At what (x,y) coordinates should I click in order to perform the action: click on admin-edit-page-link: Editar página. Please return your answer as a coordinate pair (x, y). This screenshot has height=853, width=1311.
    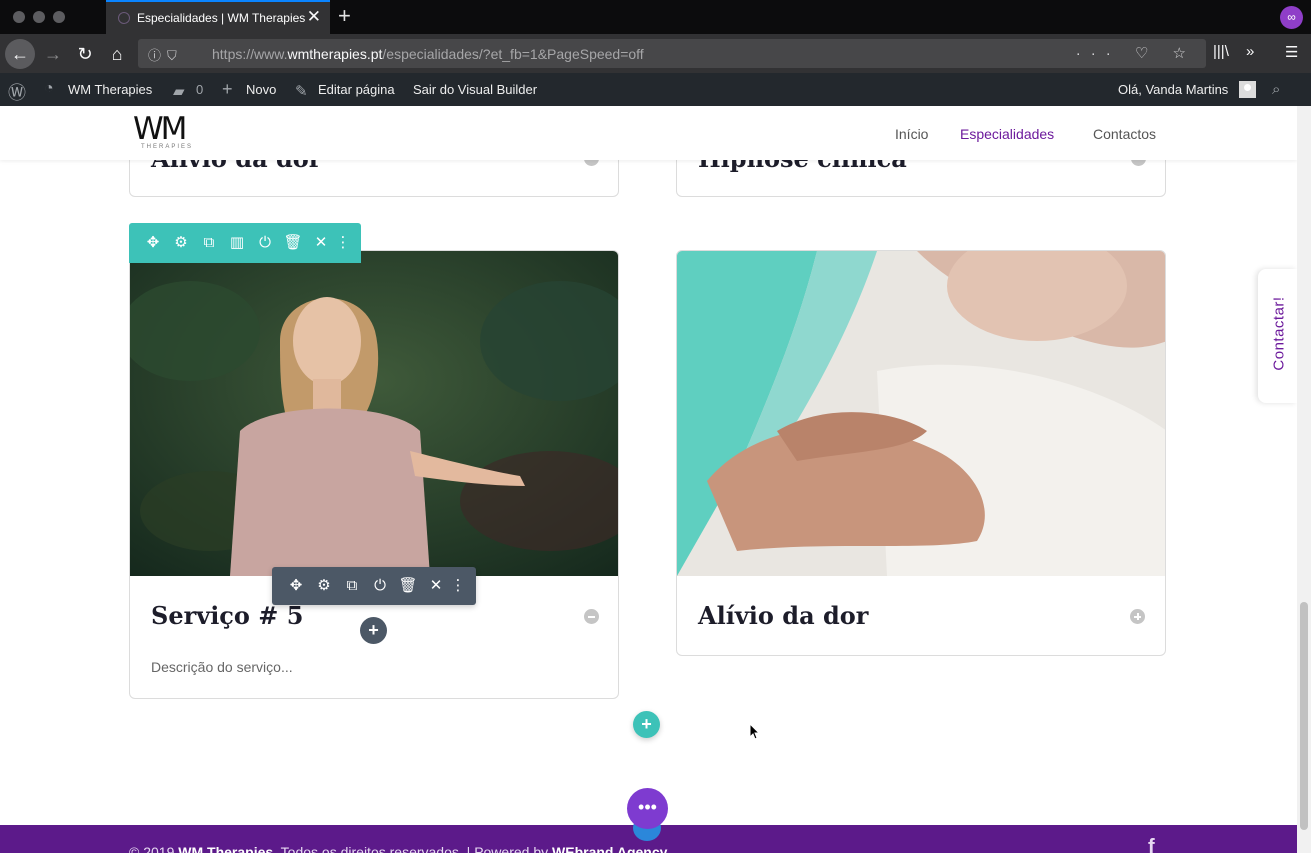
    Looking at the image, I should click on (356, 89).